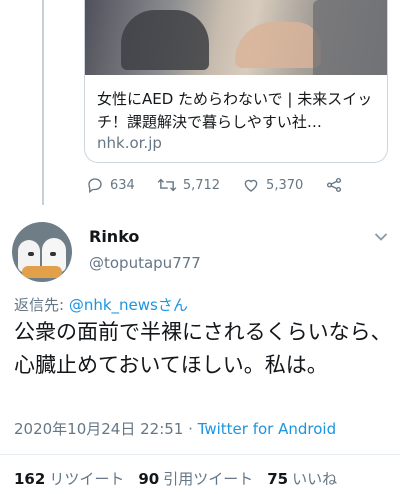 This screenshot has height=494, width=400. Describe the element at coordinates (167, 185) in the screenshot. I see `retweet-icon` at that location.